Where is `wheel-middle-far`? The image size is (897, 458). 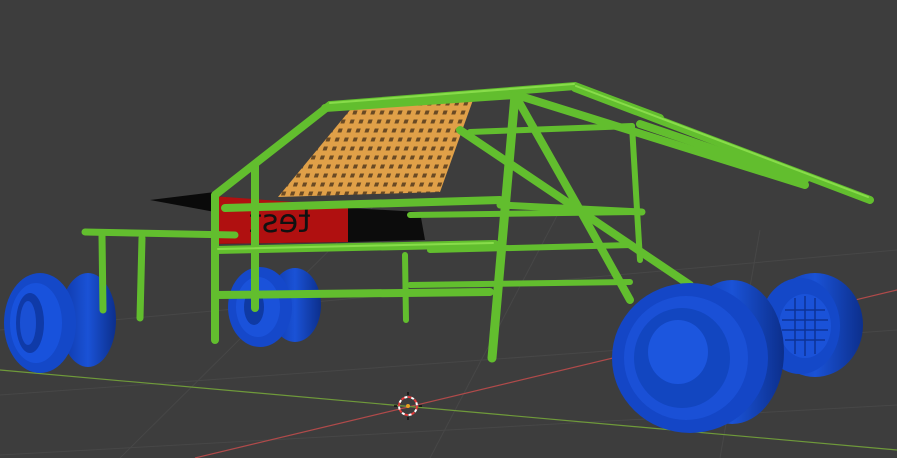
wheel-middle-far is located at coordinates (274, 307).